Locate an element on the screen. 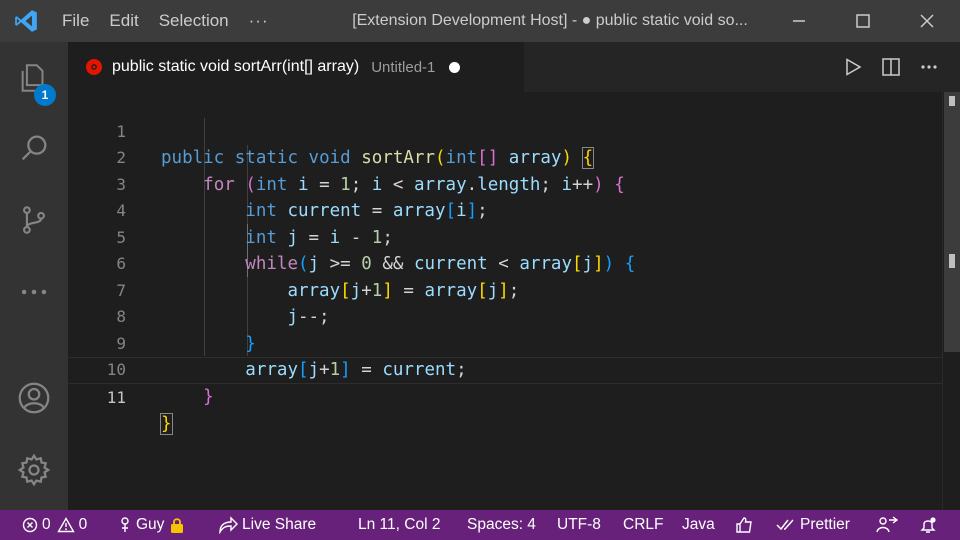 The height and width of the screenshot is (540, 960). code-line: 5 while(j >= 0 && current < array[j]) { is located at coordinates (505, 236).